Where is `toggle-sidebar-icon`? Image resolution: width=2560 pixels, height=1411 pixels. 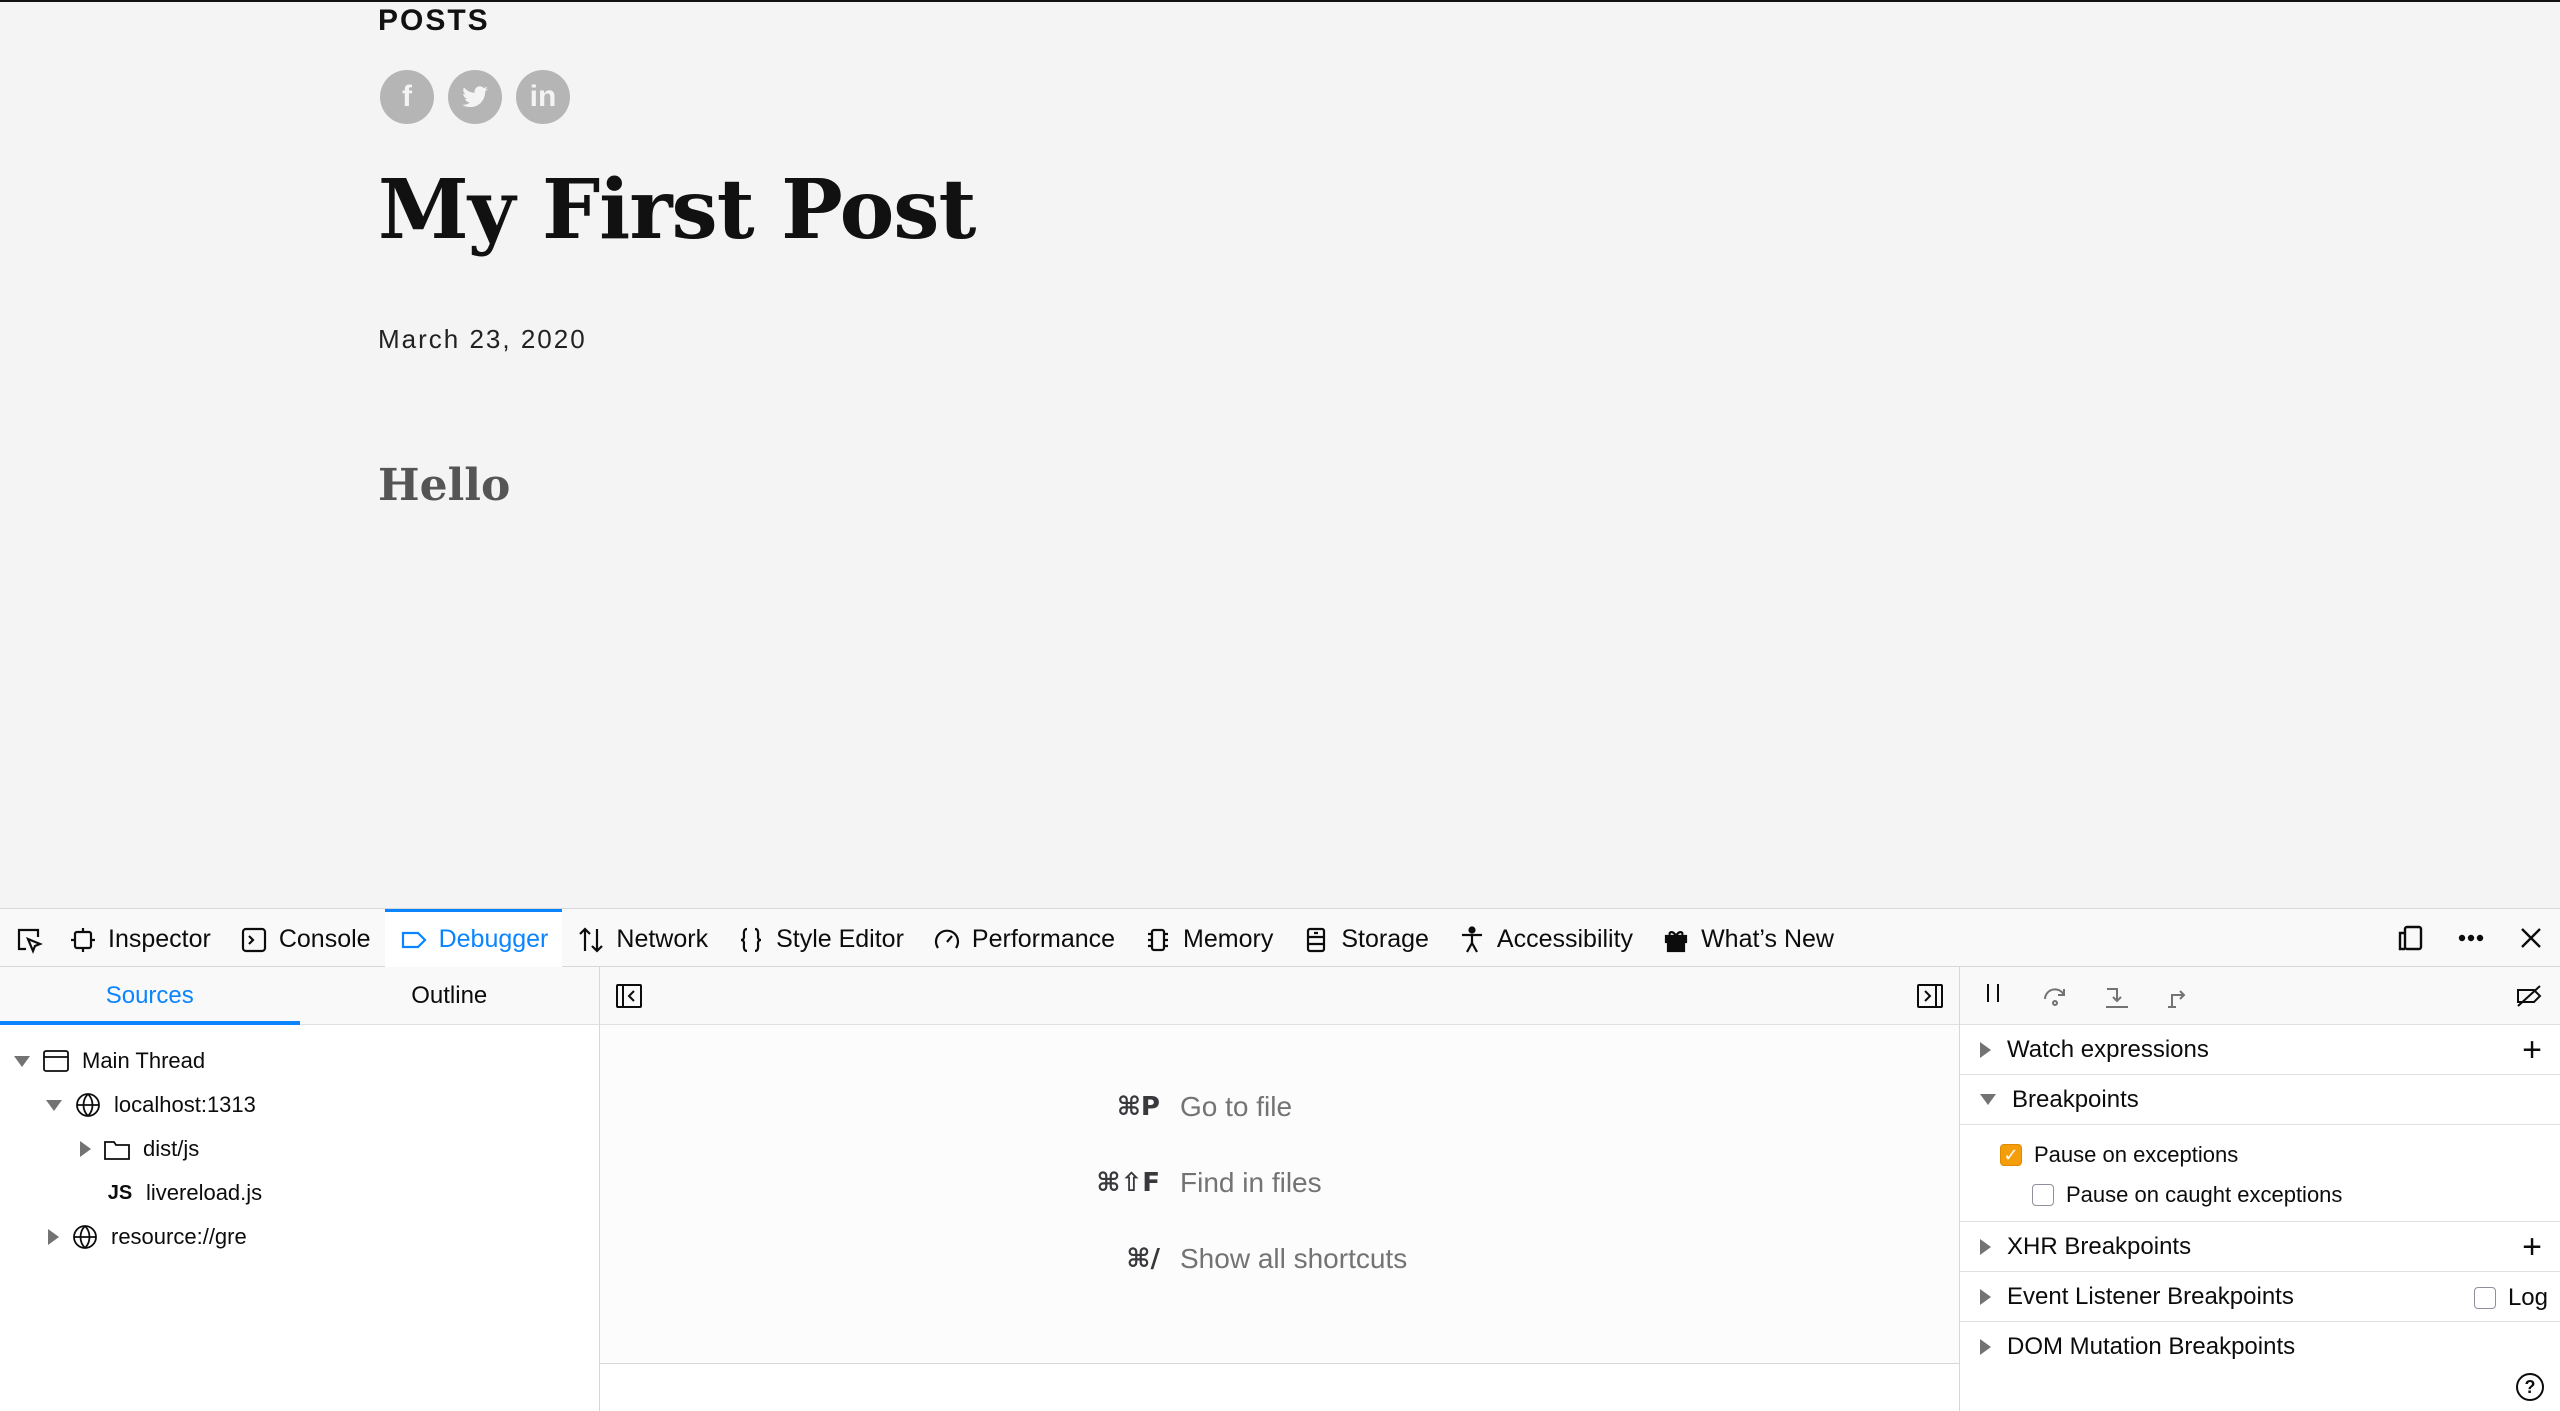
toggle-sidebar-icon is located at coordinates (1930, 996).